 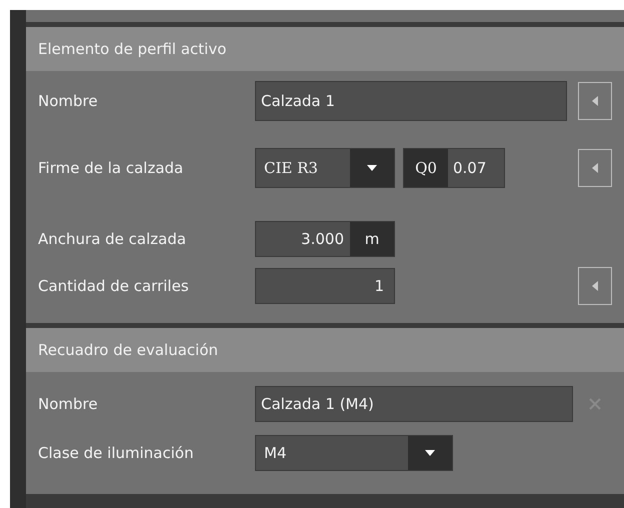 I want to click on field-label: Clase de iluminación, so click(x=116, y=453).